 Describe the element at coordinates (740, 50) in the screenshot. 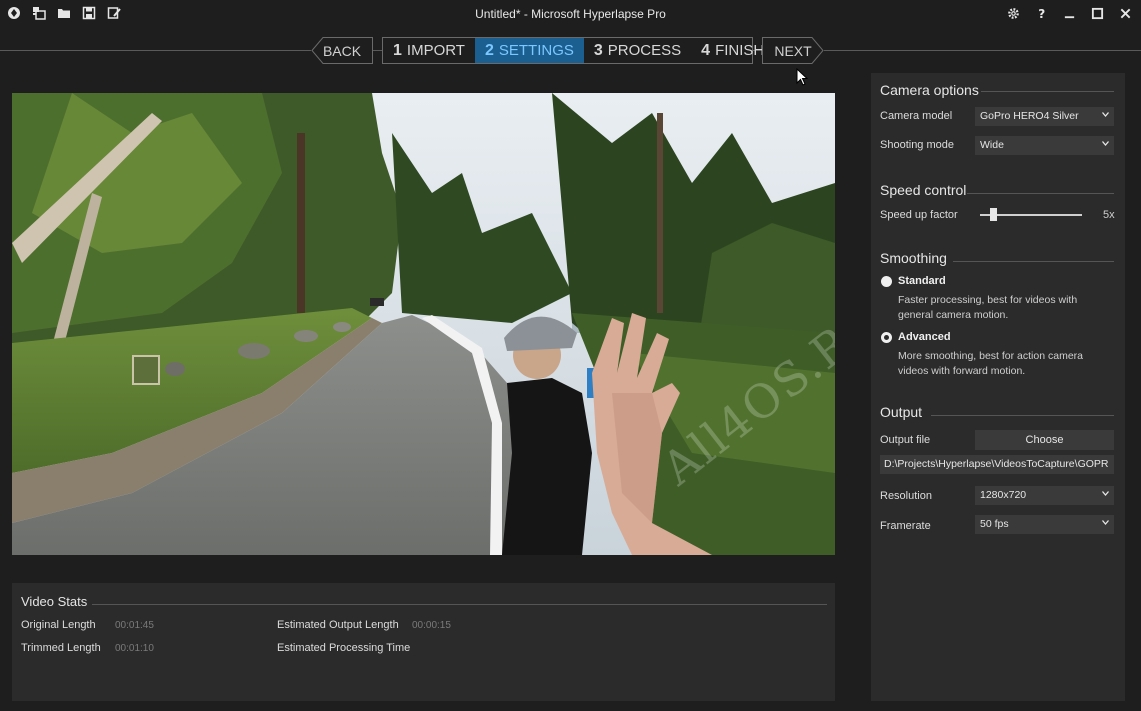

I see `tab-finish-label: FINISH` at that location.